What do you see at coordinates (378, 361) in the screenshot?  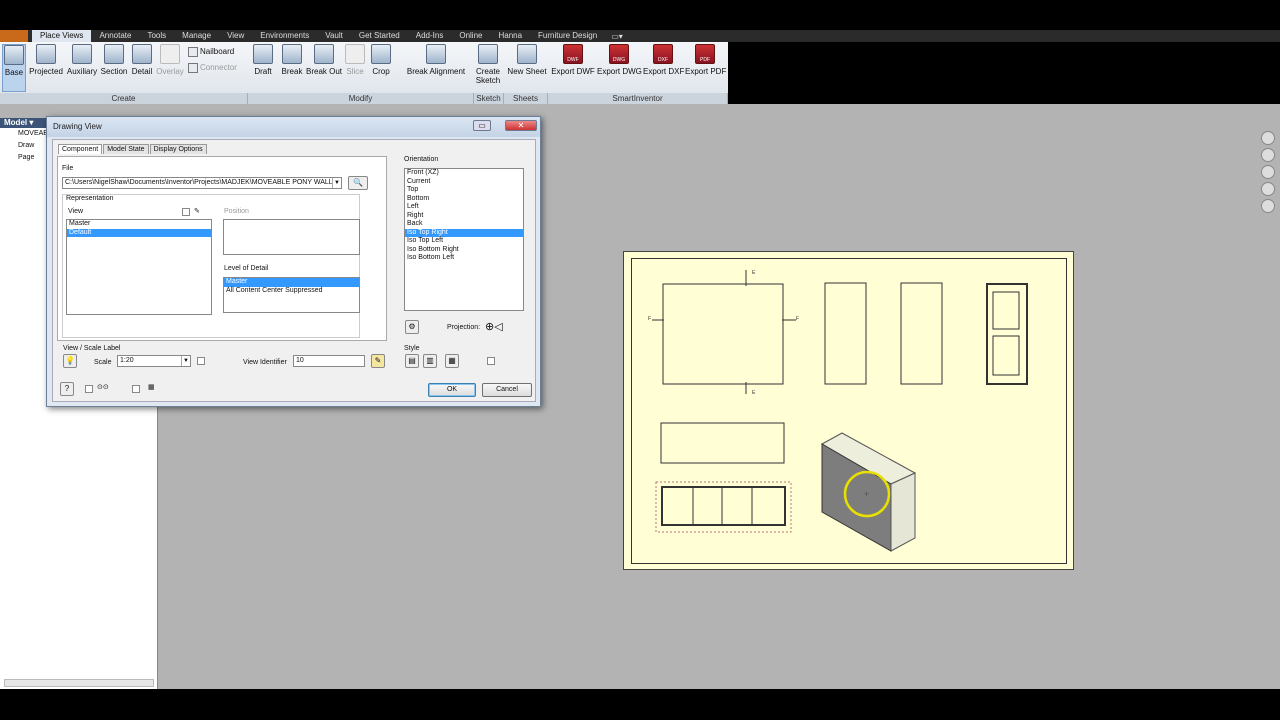 I see `edit-view-label-icon: ✎` at bounding box center [378, 361].